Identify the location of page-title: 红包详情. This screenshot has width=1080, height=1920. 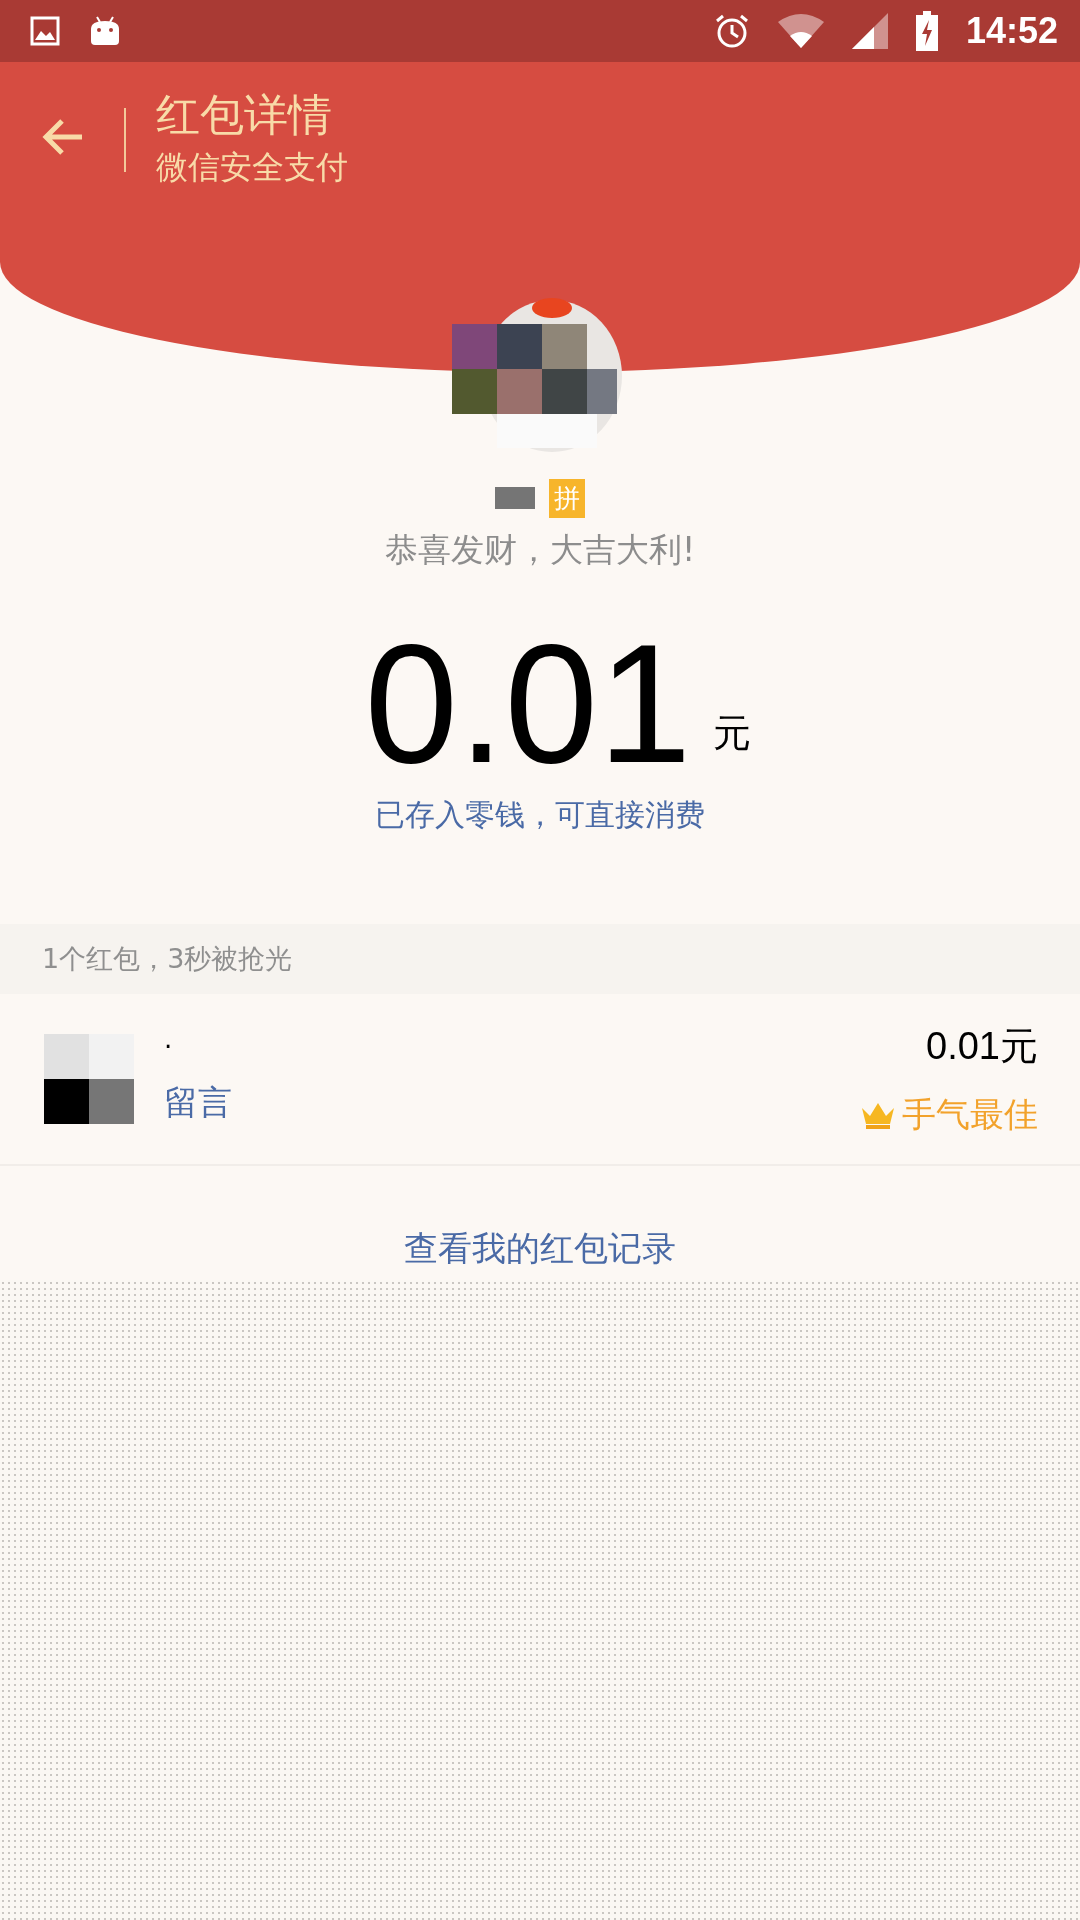
(244, 115).